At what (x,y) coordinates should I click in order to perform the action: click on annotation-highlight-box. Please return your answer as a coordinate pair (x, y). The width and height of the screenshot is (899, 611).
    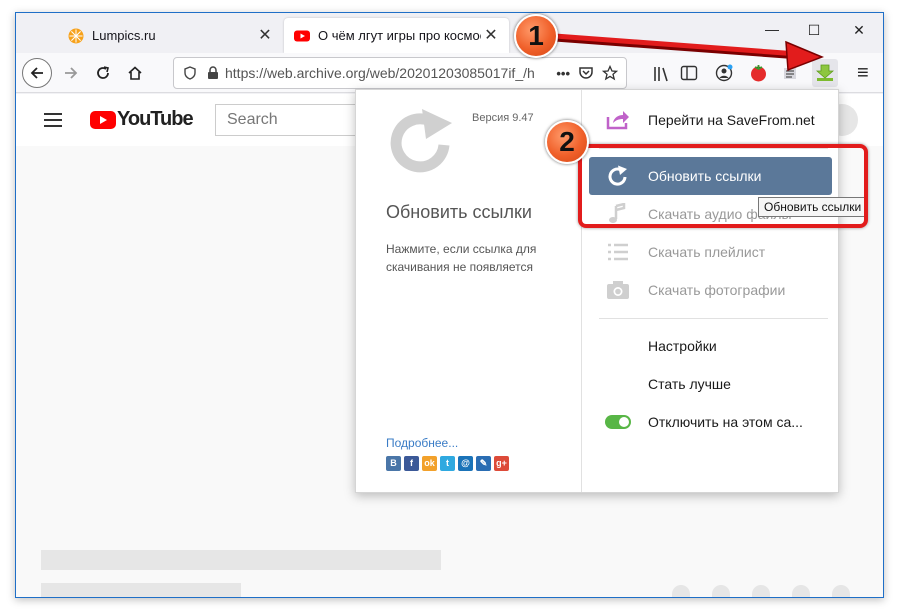
    Looking at the image, I should click on (723, 186).